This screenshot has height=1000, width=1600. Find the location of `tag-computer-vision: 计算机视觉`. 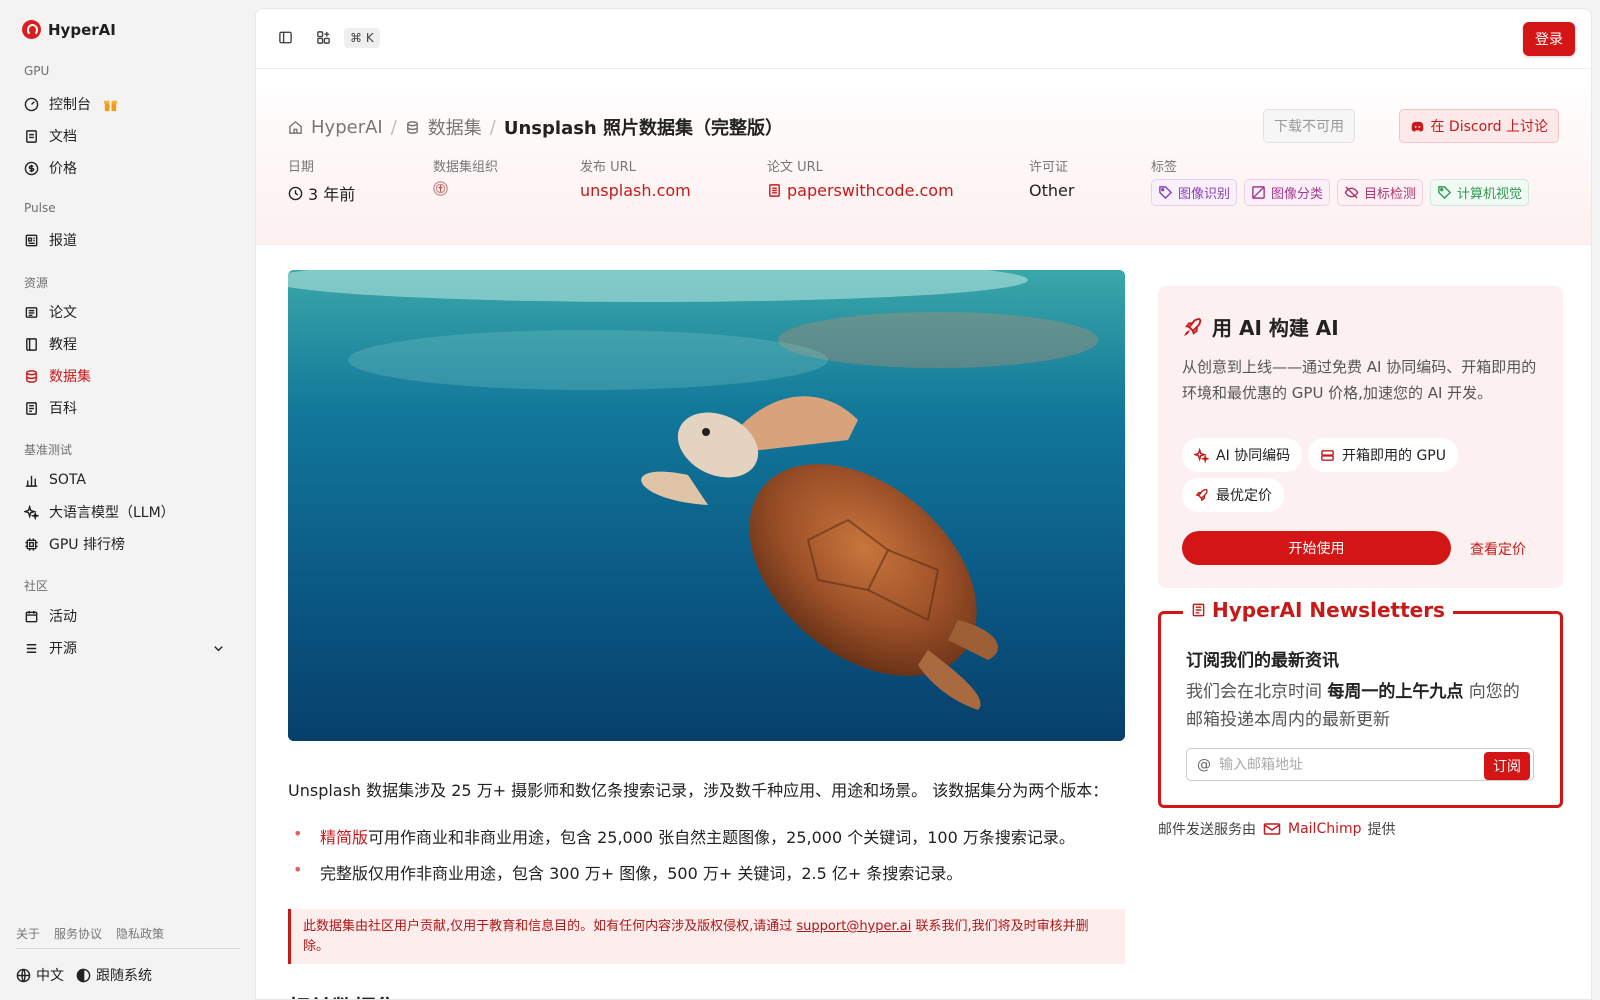

tag-computer-vision: 计算机视觉 is located at coordinates (1480, 192).